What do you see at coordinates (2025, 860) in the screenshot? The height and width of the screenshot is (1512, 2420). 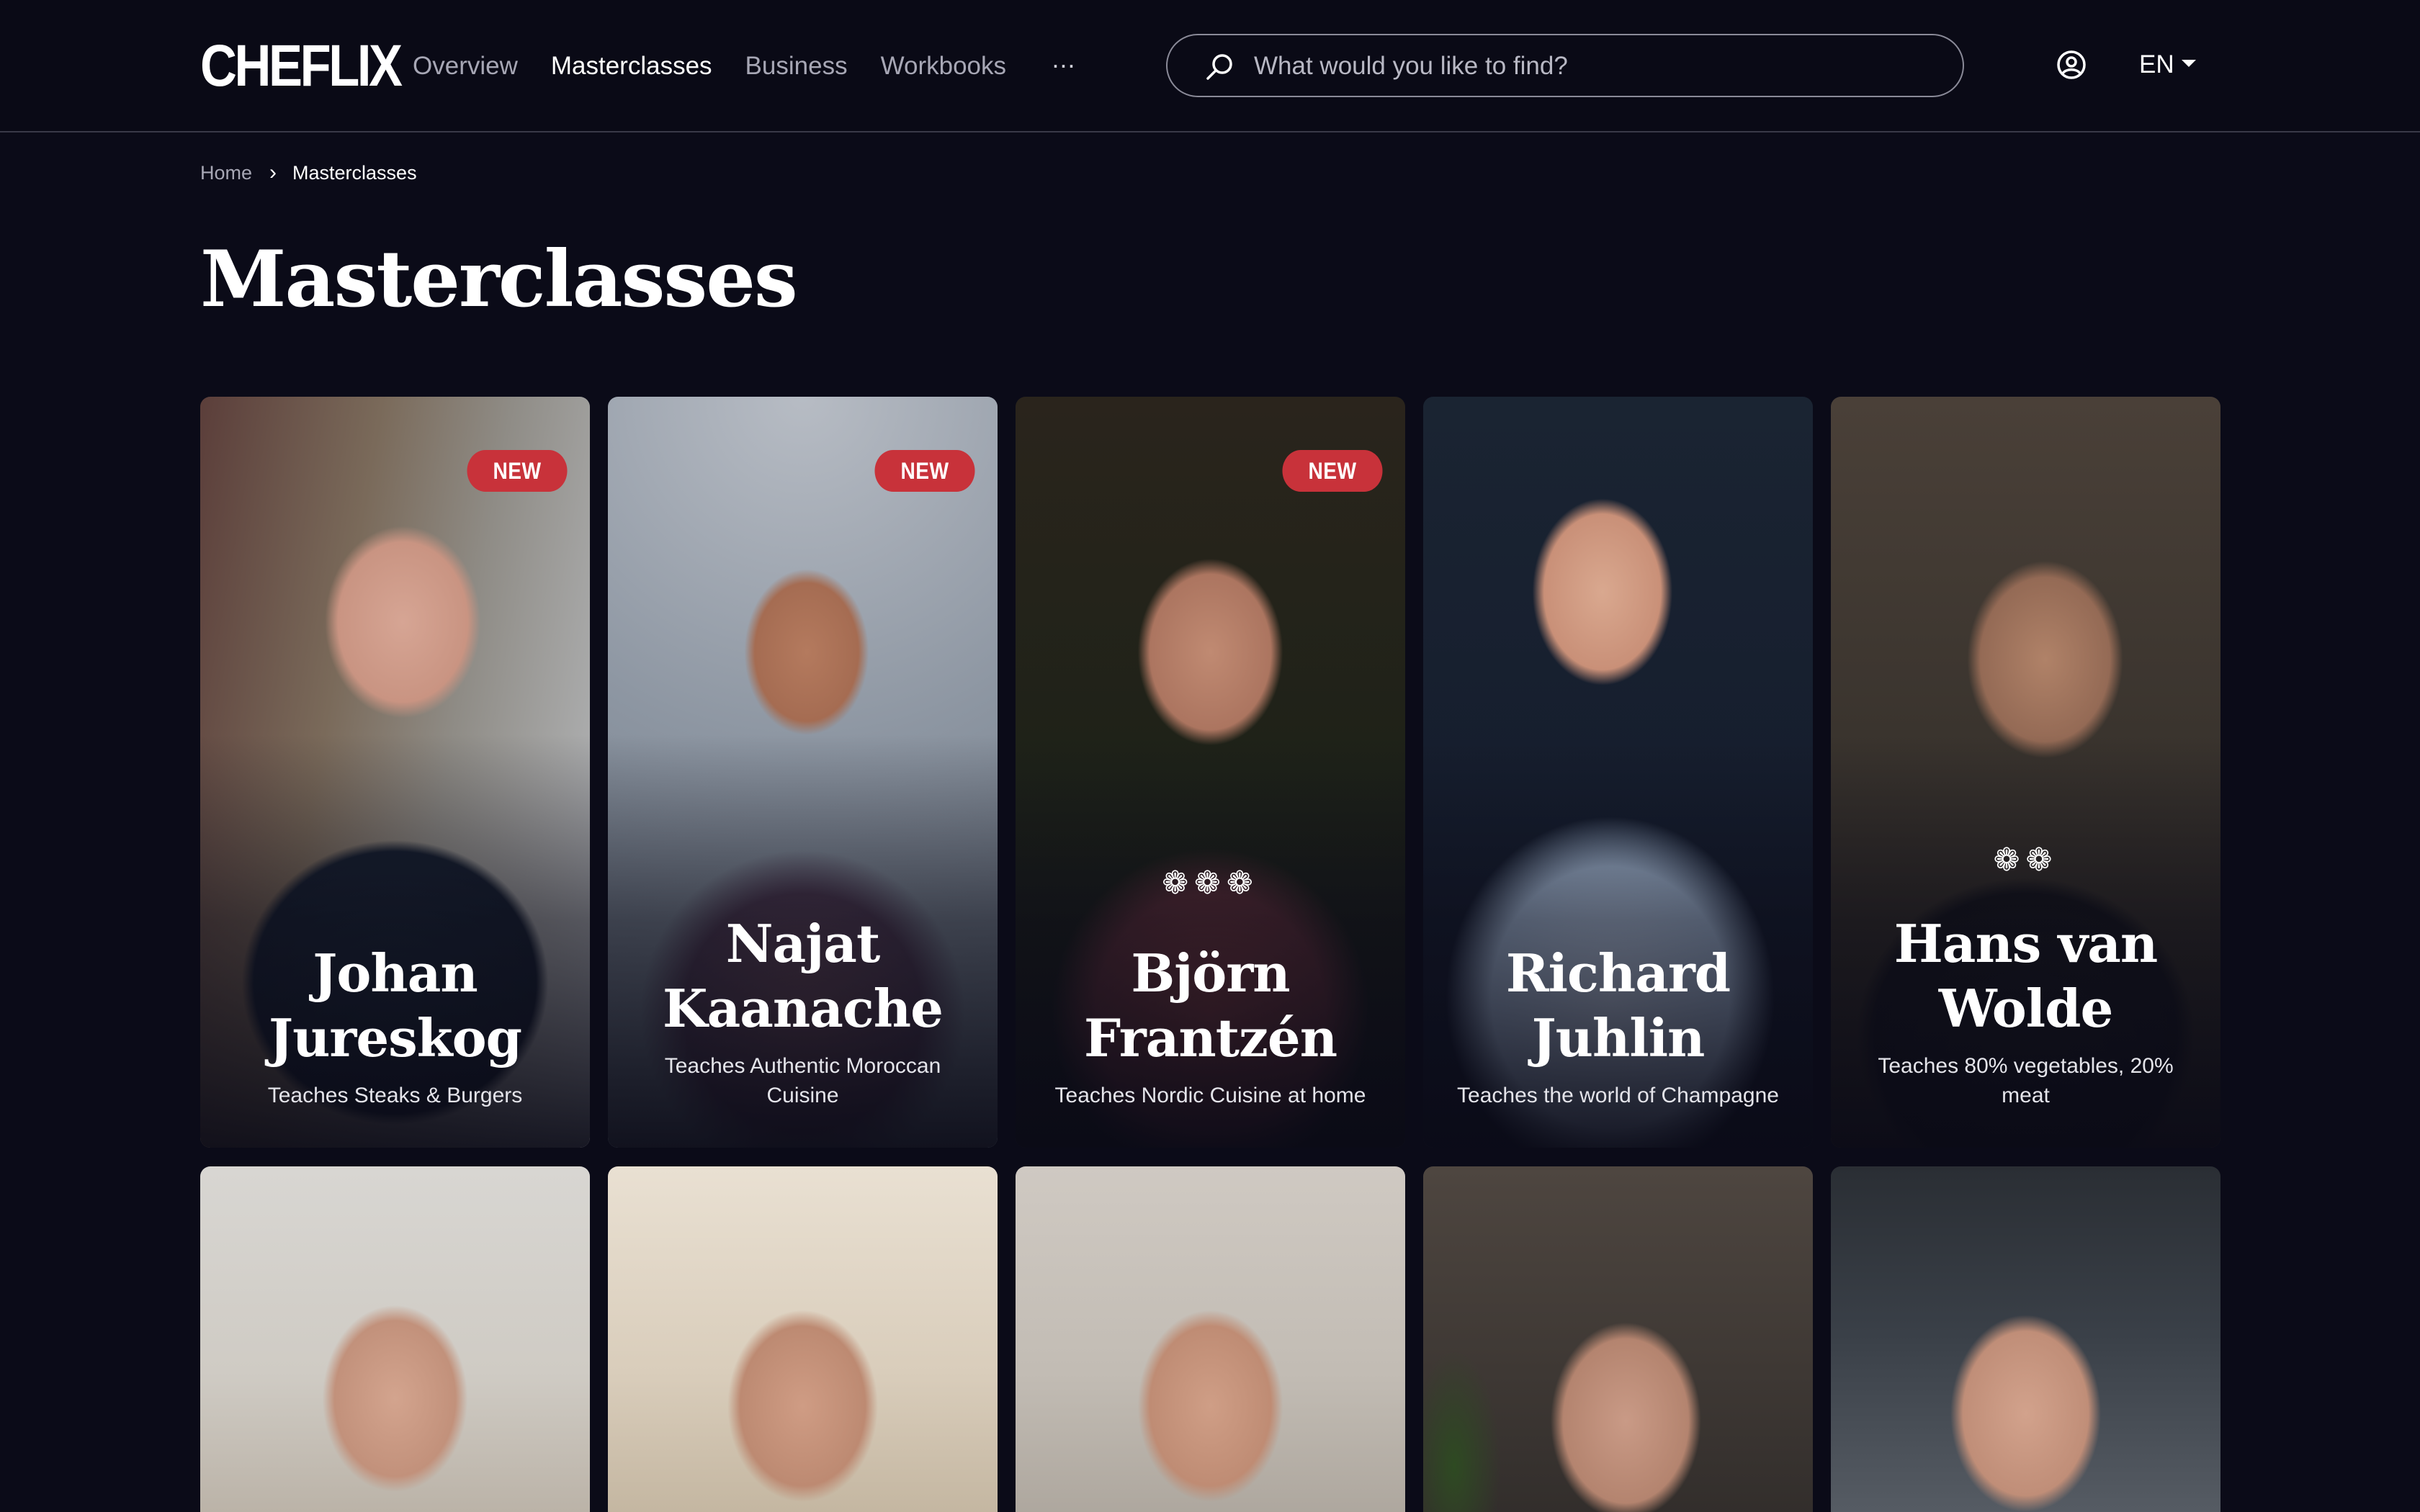 I see `michelin-stars-icon: ❁❁` at bounding box center [2025, 860].